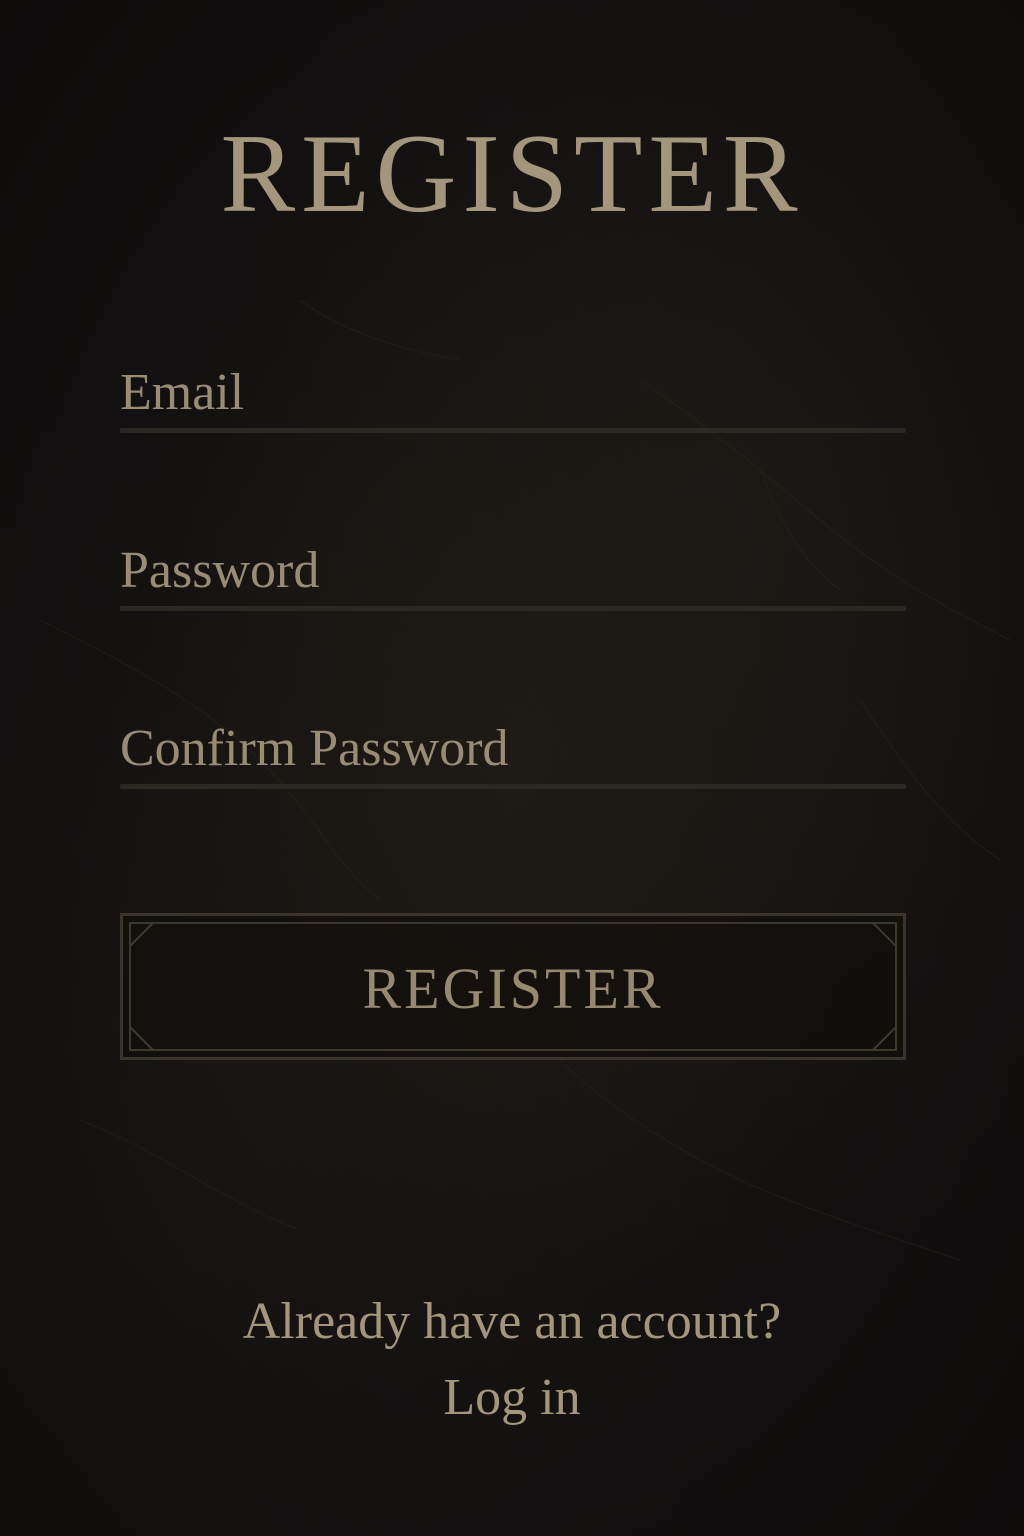 This screenshot has height=1536, width=1024. I want to click on register-button-label: REGISTER, so click(513, 988).